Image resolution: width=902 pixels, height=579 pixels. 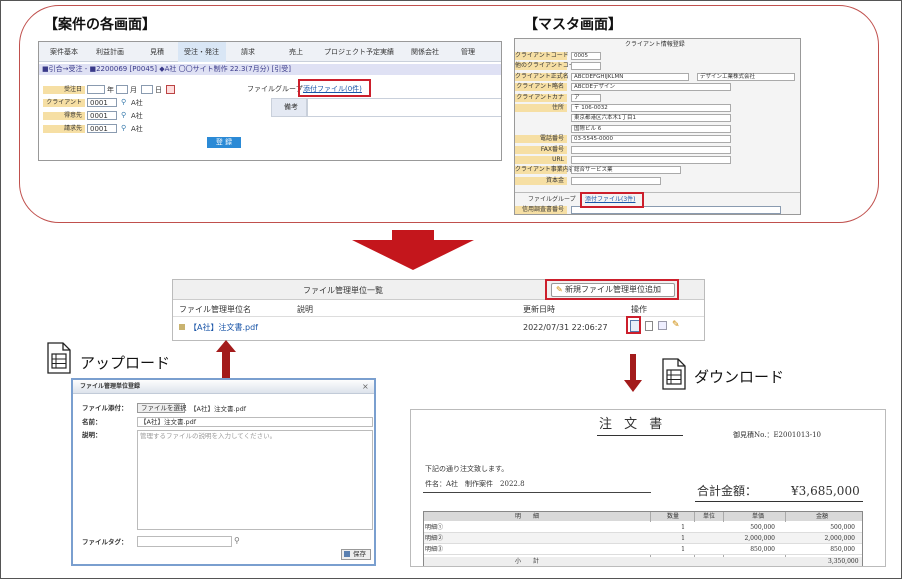 I want to click on tab-order: 受注・発注, so click(x=201, y=52).